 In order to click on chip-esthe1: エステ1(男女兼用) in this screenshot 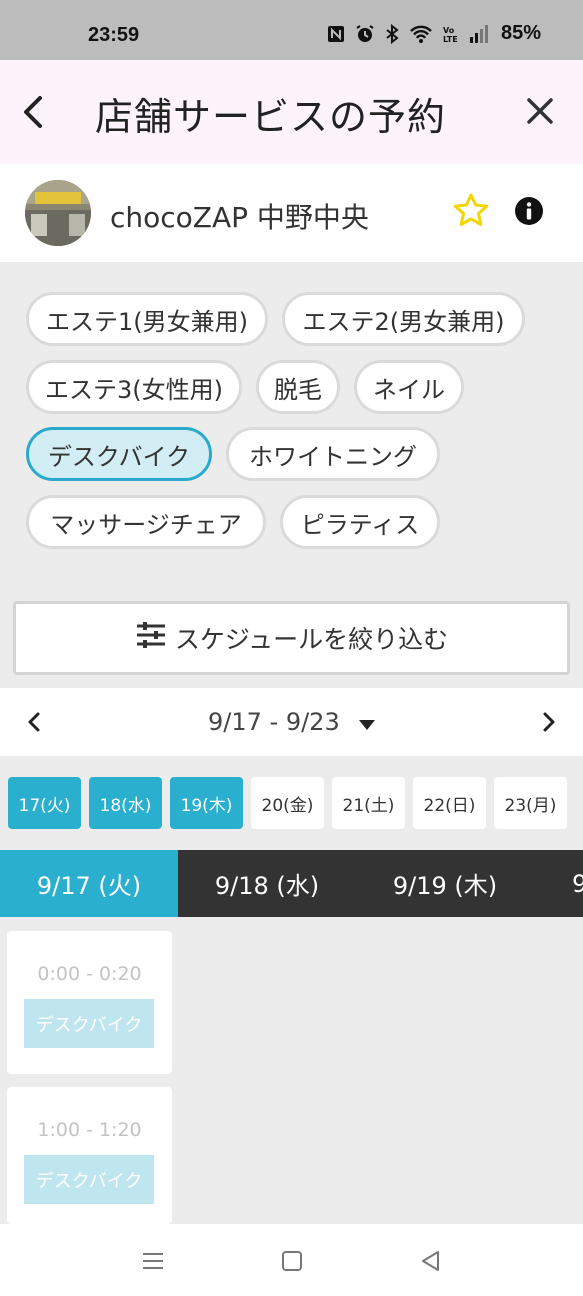, I will do `click(147, 319)`.